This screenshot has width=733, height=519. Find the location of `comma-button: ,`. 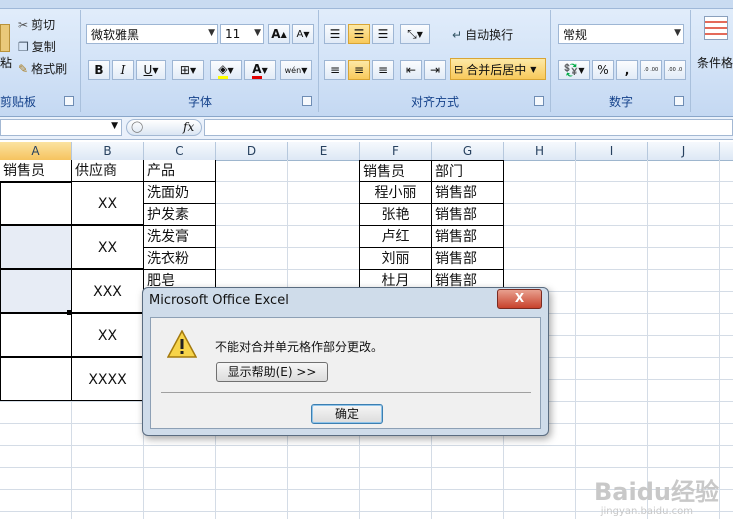

comma-button: , is located at coordinates (627, 70).